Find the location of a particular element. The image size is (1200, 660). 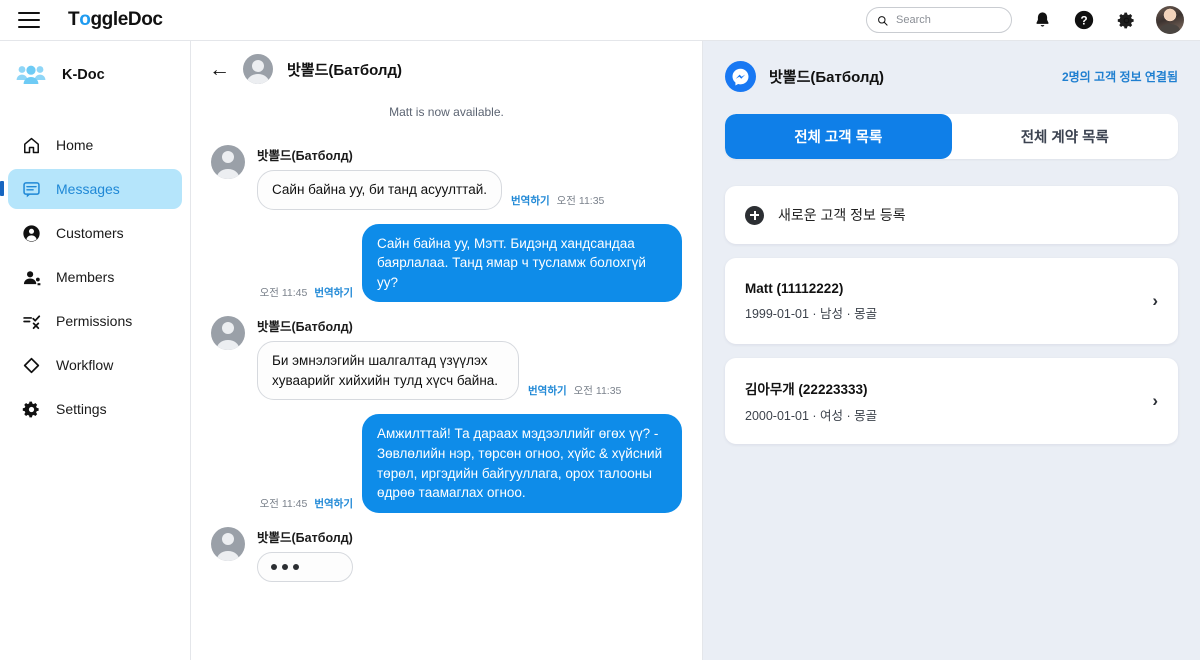

sidebar-brand: K-Doc is located at coordinates (95, 75).